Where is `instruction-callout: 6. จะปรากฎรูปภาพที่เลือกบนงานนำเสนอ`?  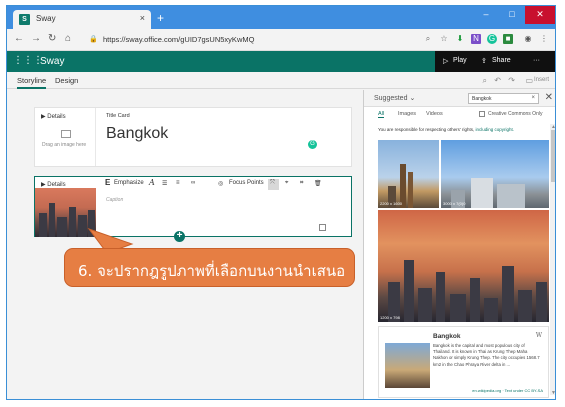
instruction-callout: 6. จะปรากฎรูปภาพที่เลือกบนงานนำเสนอ is located at coordinates (209, 267).